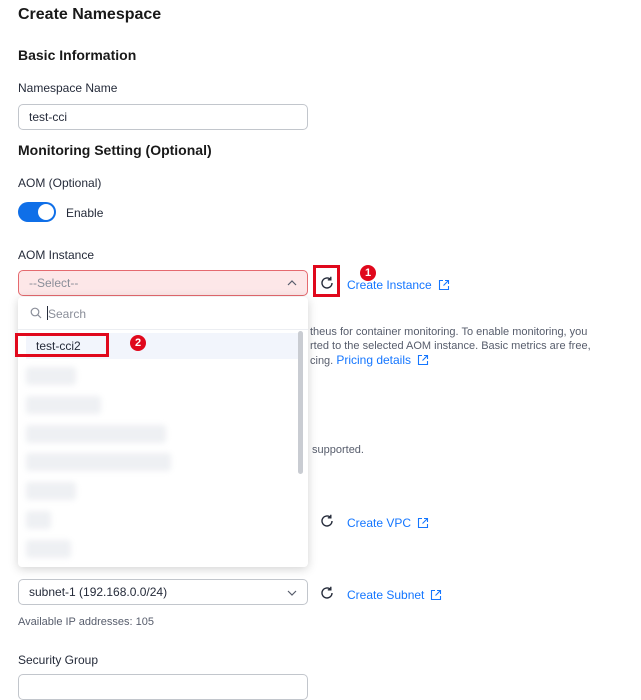  I want to click on create-subnet-link: Create Subnet, so click(394, 595).